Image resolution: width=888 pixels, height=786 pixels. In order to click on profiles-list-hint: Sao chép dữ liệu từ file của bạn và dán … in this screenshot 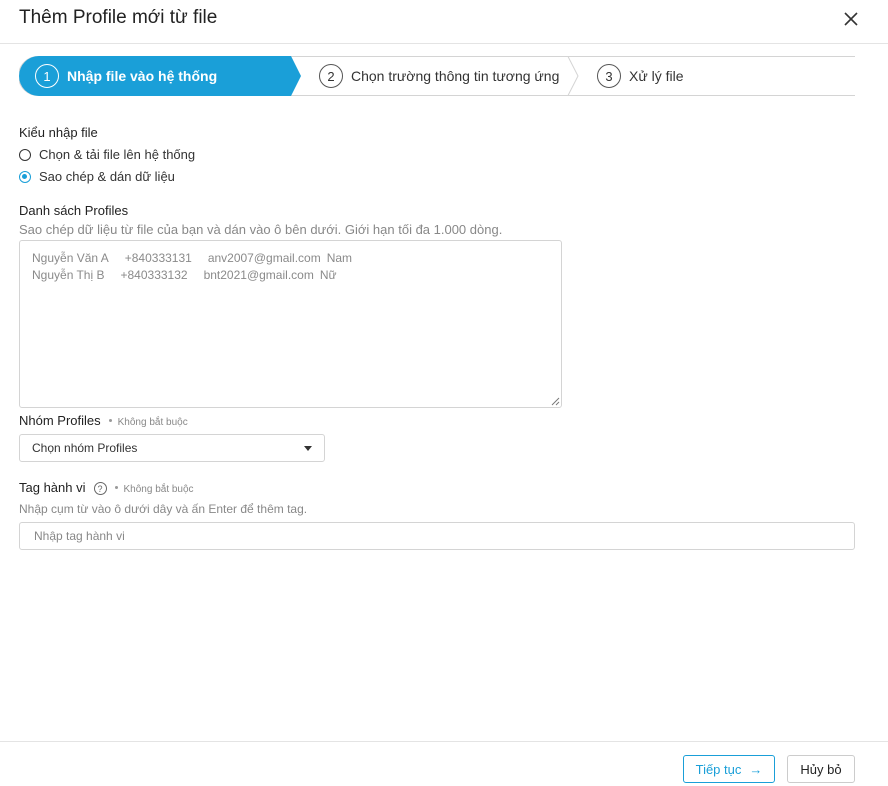, I will do `click(261, 229)`.